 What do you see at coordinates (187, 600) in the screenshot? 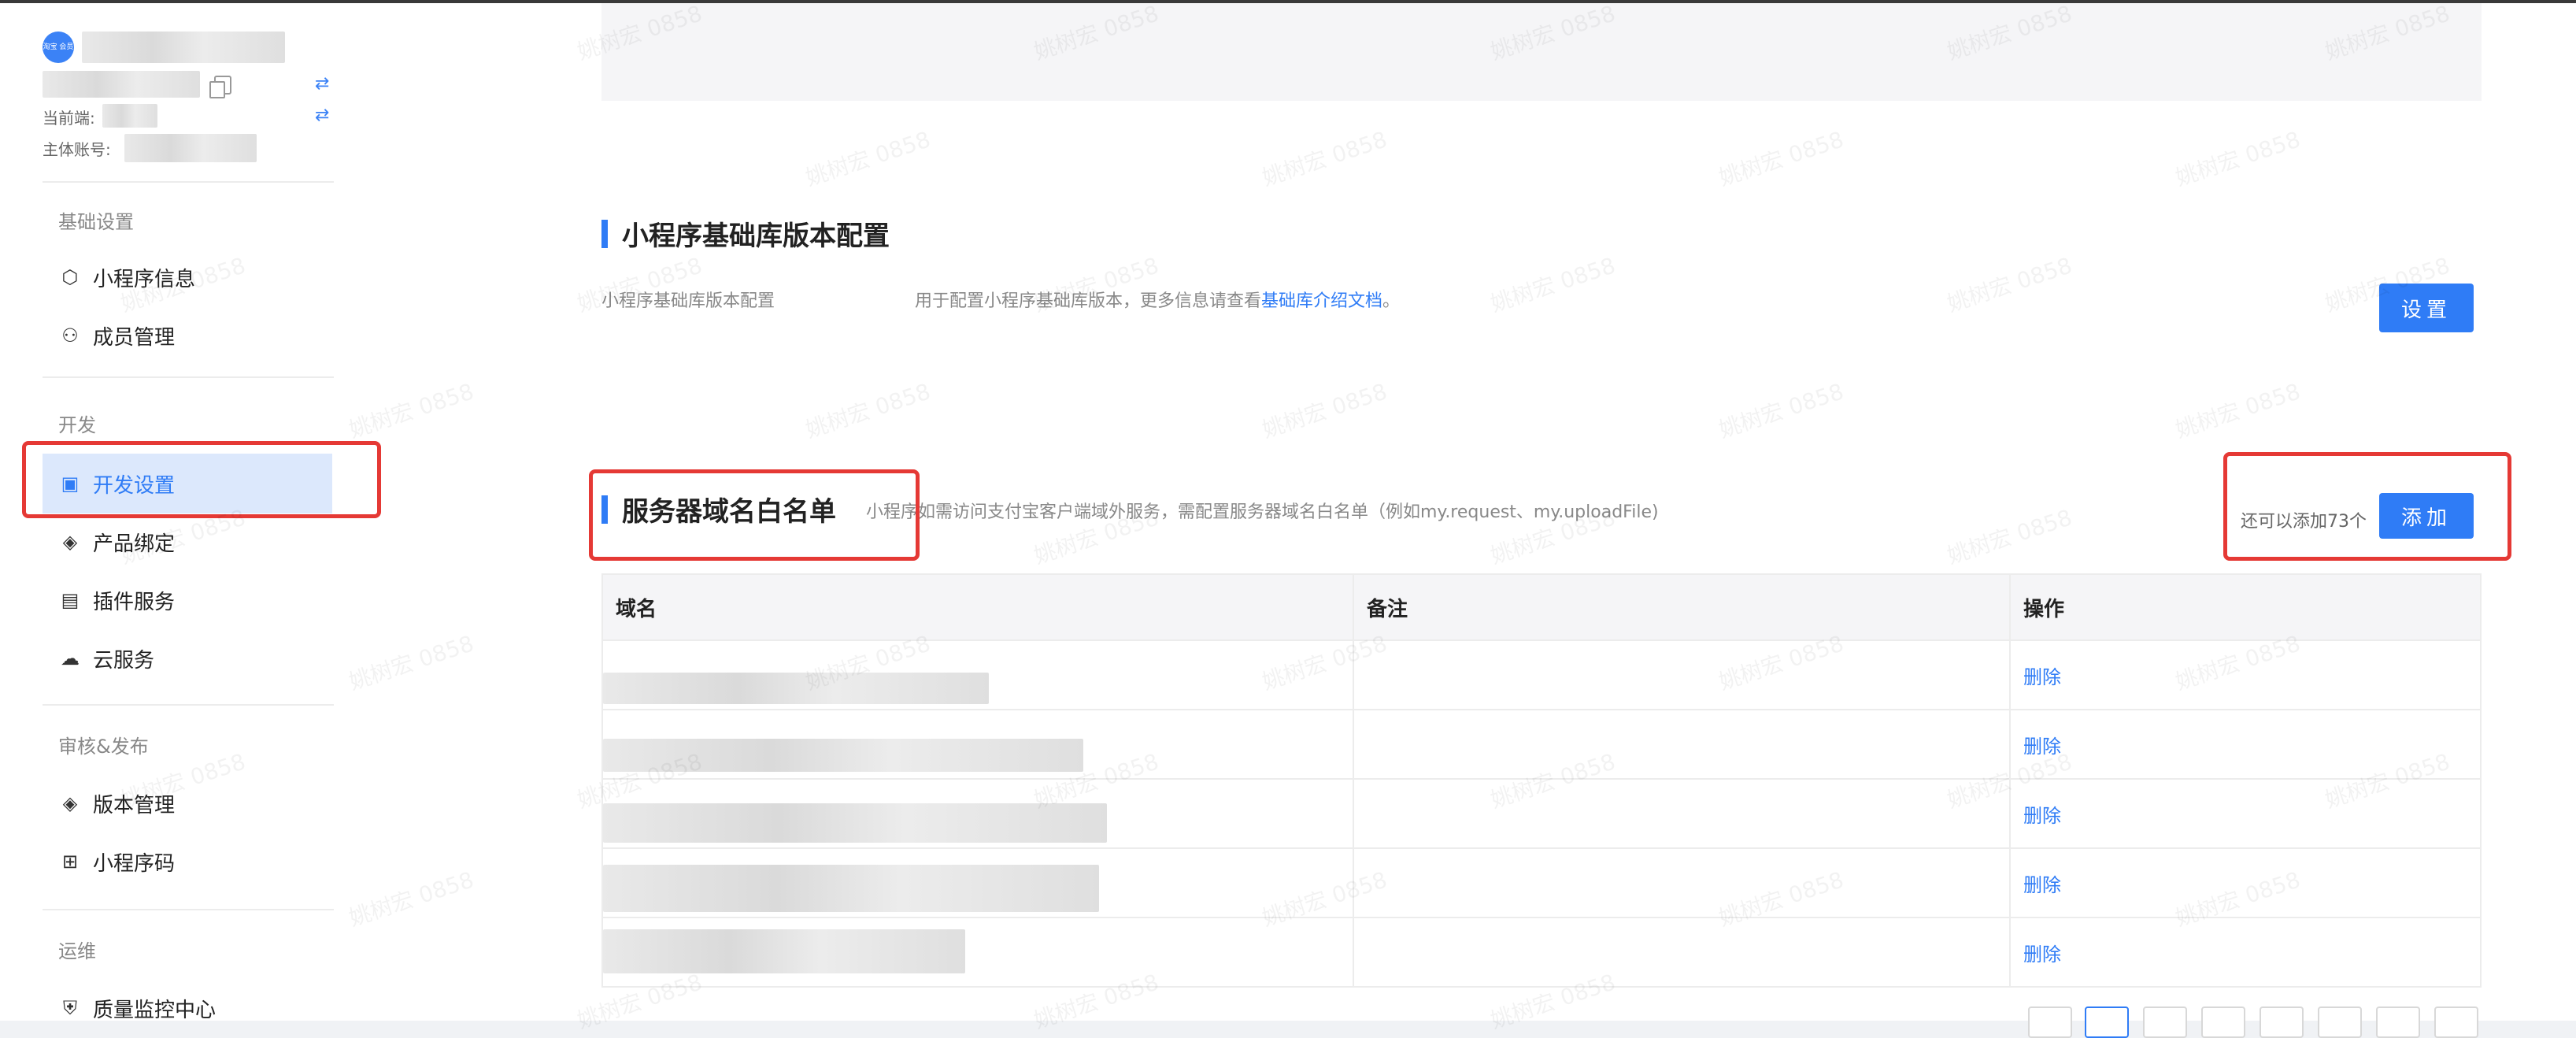
I see `sidebar-item-plugin: ▤ 插件服务` at bounding box center [187, 600].